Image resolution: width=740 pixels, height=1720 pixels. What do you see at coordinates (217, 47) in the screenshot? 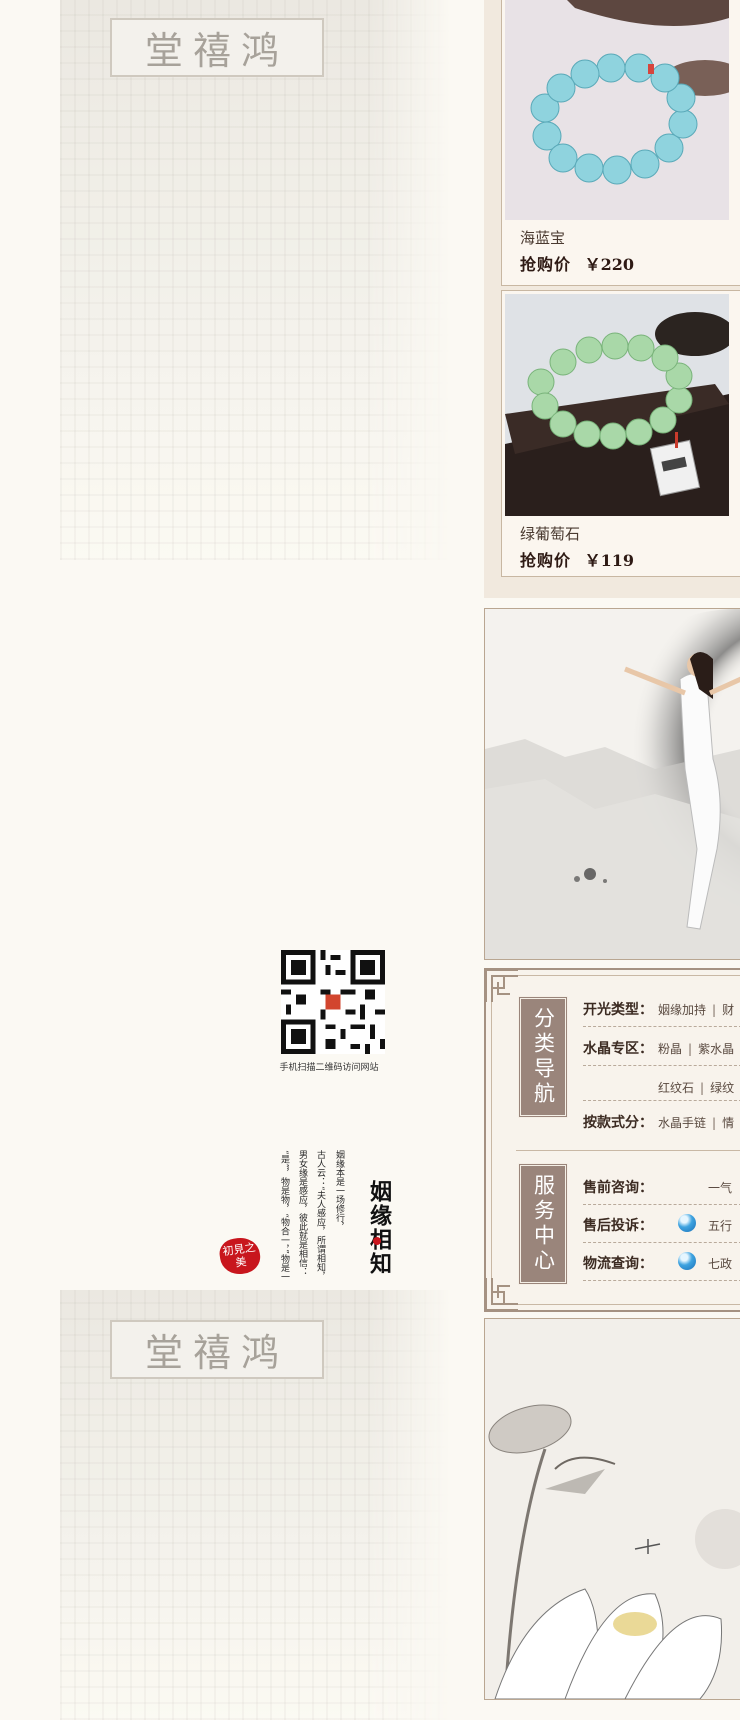
I see `temple-plaque-top: 堂禧鸿` at bounding box center [217, 47].